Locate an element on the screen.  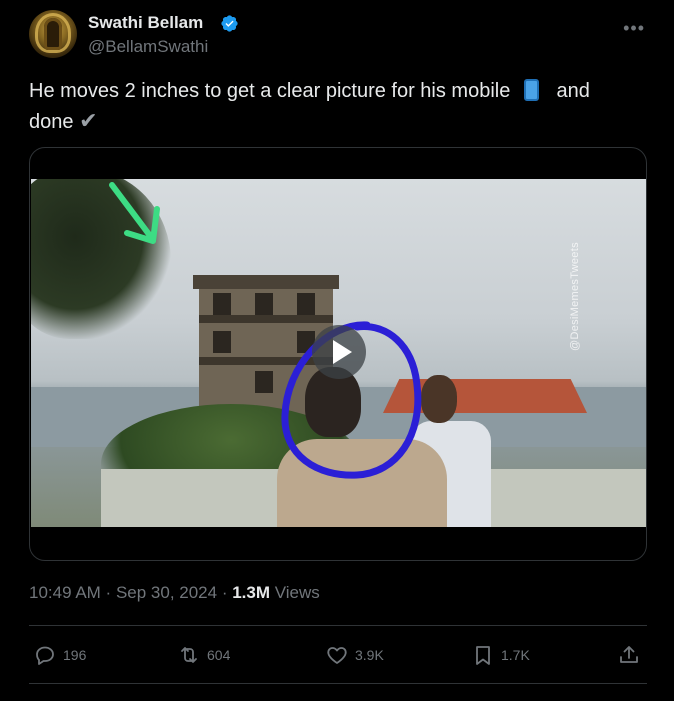
like-count: 3.9K is located at coordinates (369, 655).